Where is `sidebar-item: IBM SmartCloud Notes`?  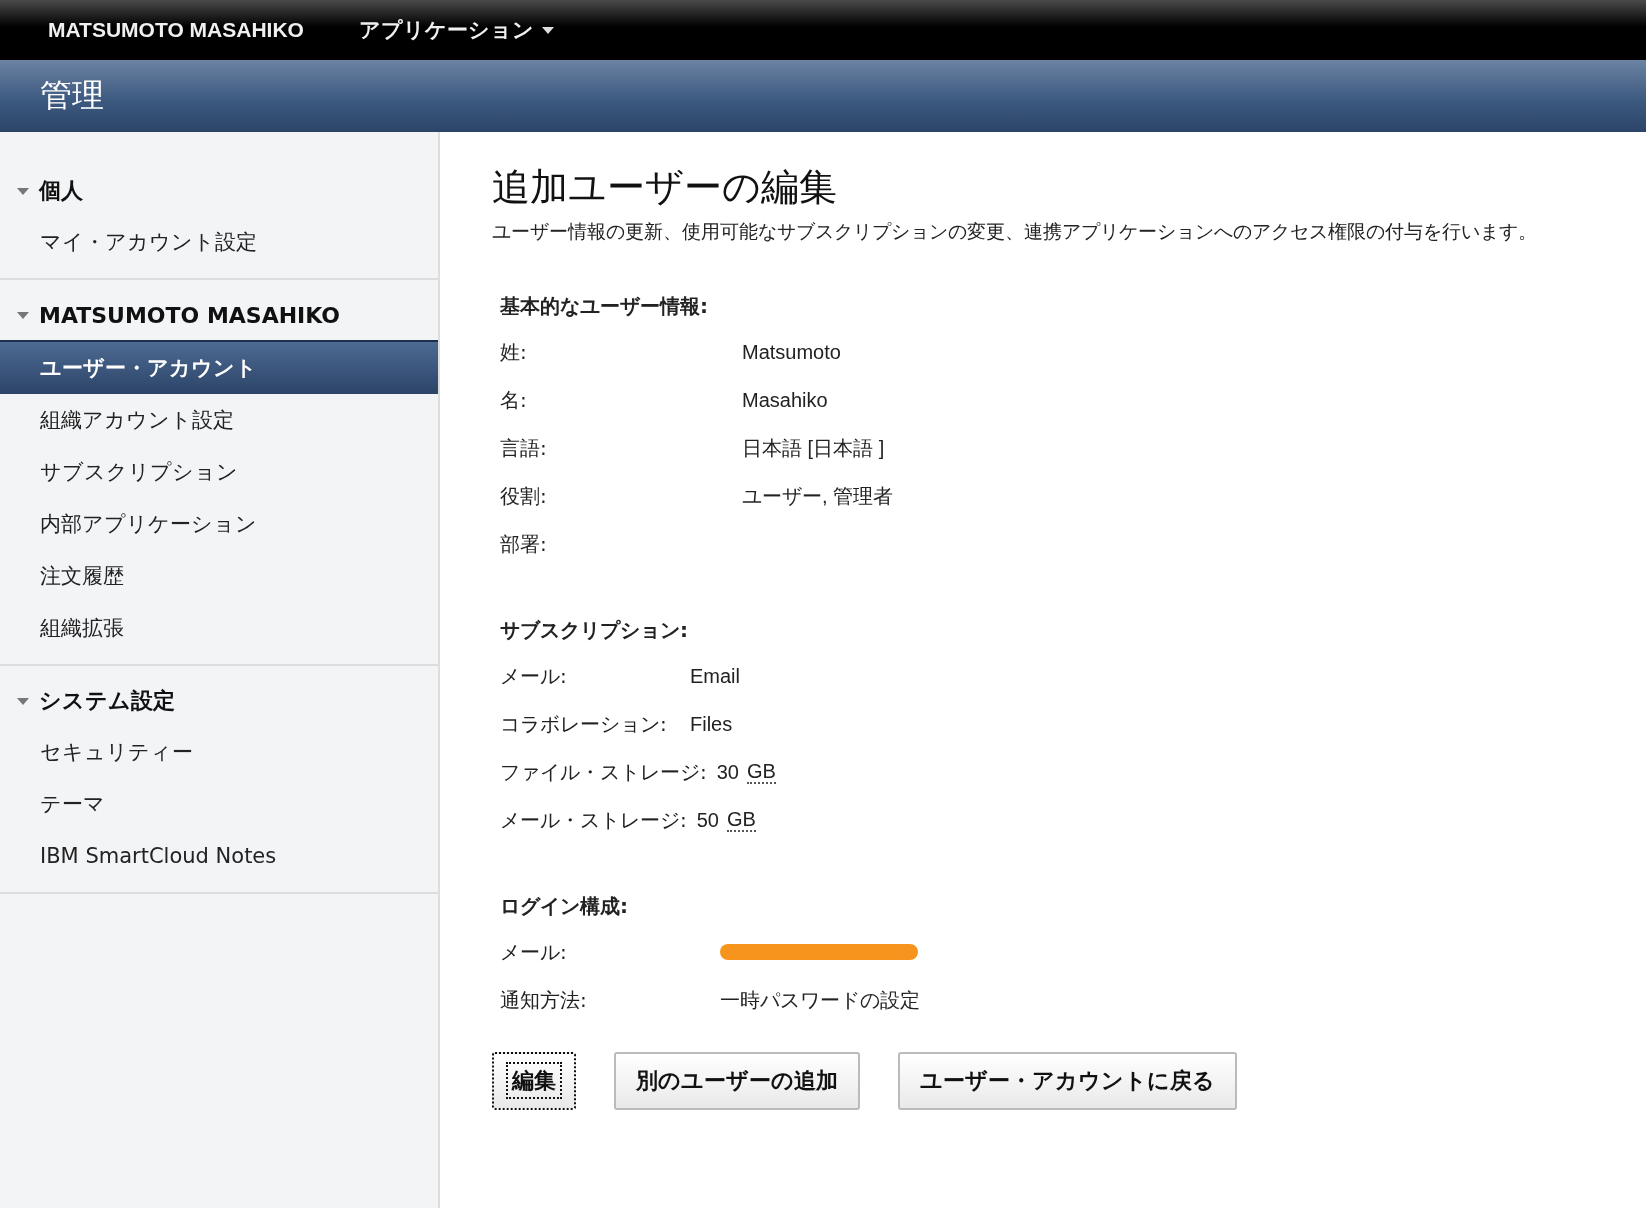 sidebar-item: IBM SmartCloud Notes is located at coordinates (219, 856).